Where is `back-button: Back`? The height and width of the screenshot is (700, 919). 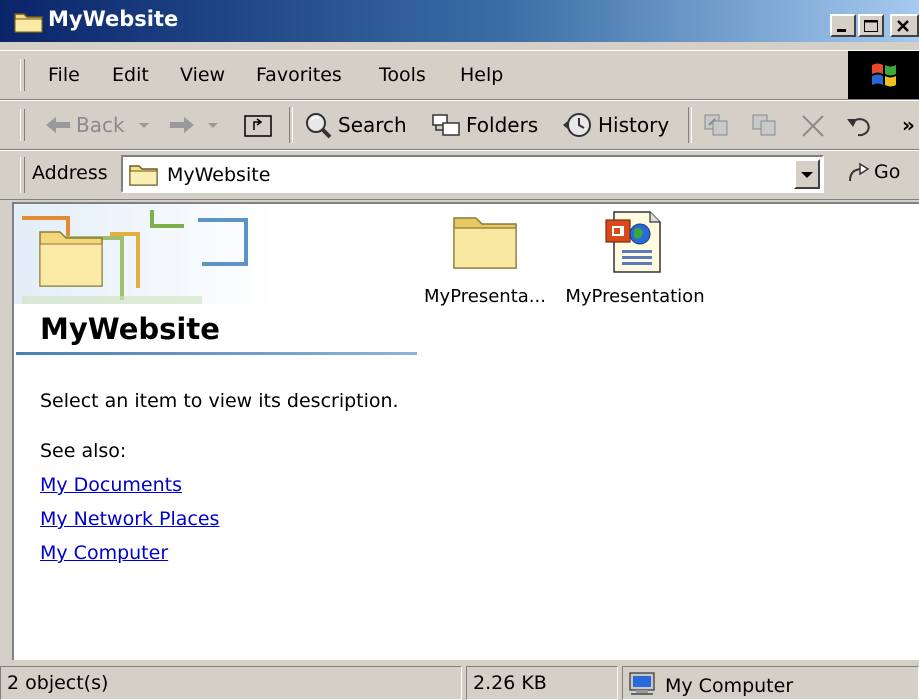 back-button: Back is located at coordinates (99, 125).